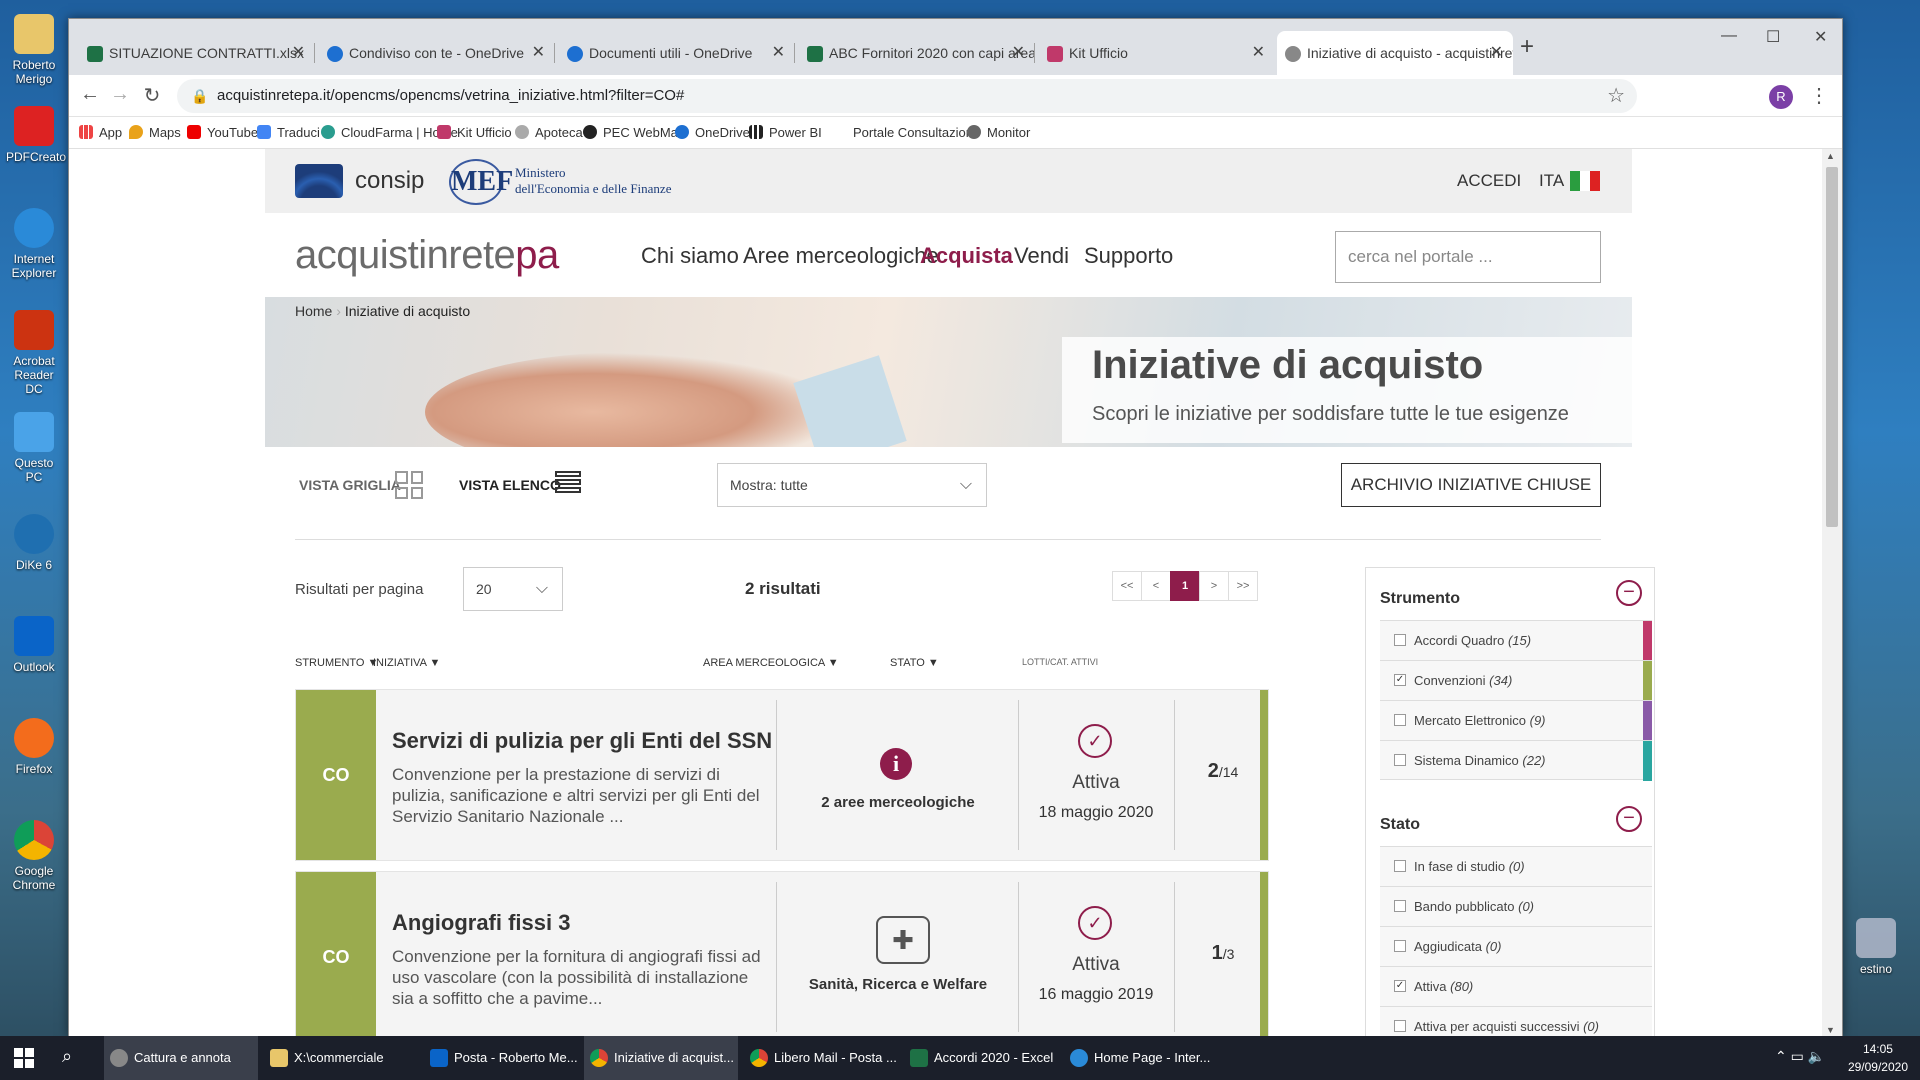 This screenshot has height=1080, width=1920. I want to click on menu-vendi: Vendi, so click(1041, 256).